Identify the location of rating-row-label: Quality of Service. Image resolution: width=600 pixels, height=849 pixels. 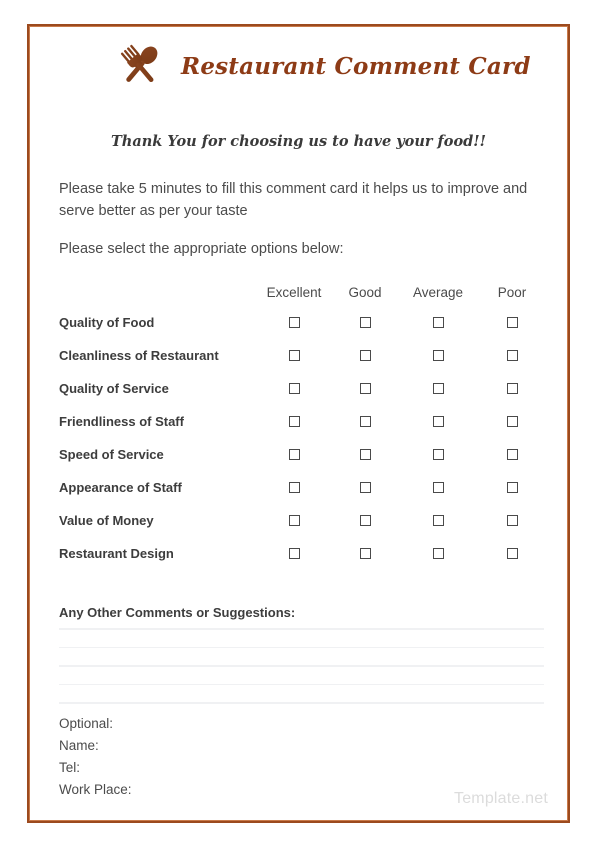
(114, 388).